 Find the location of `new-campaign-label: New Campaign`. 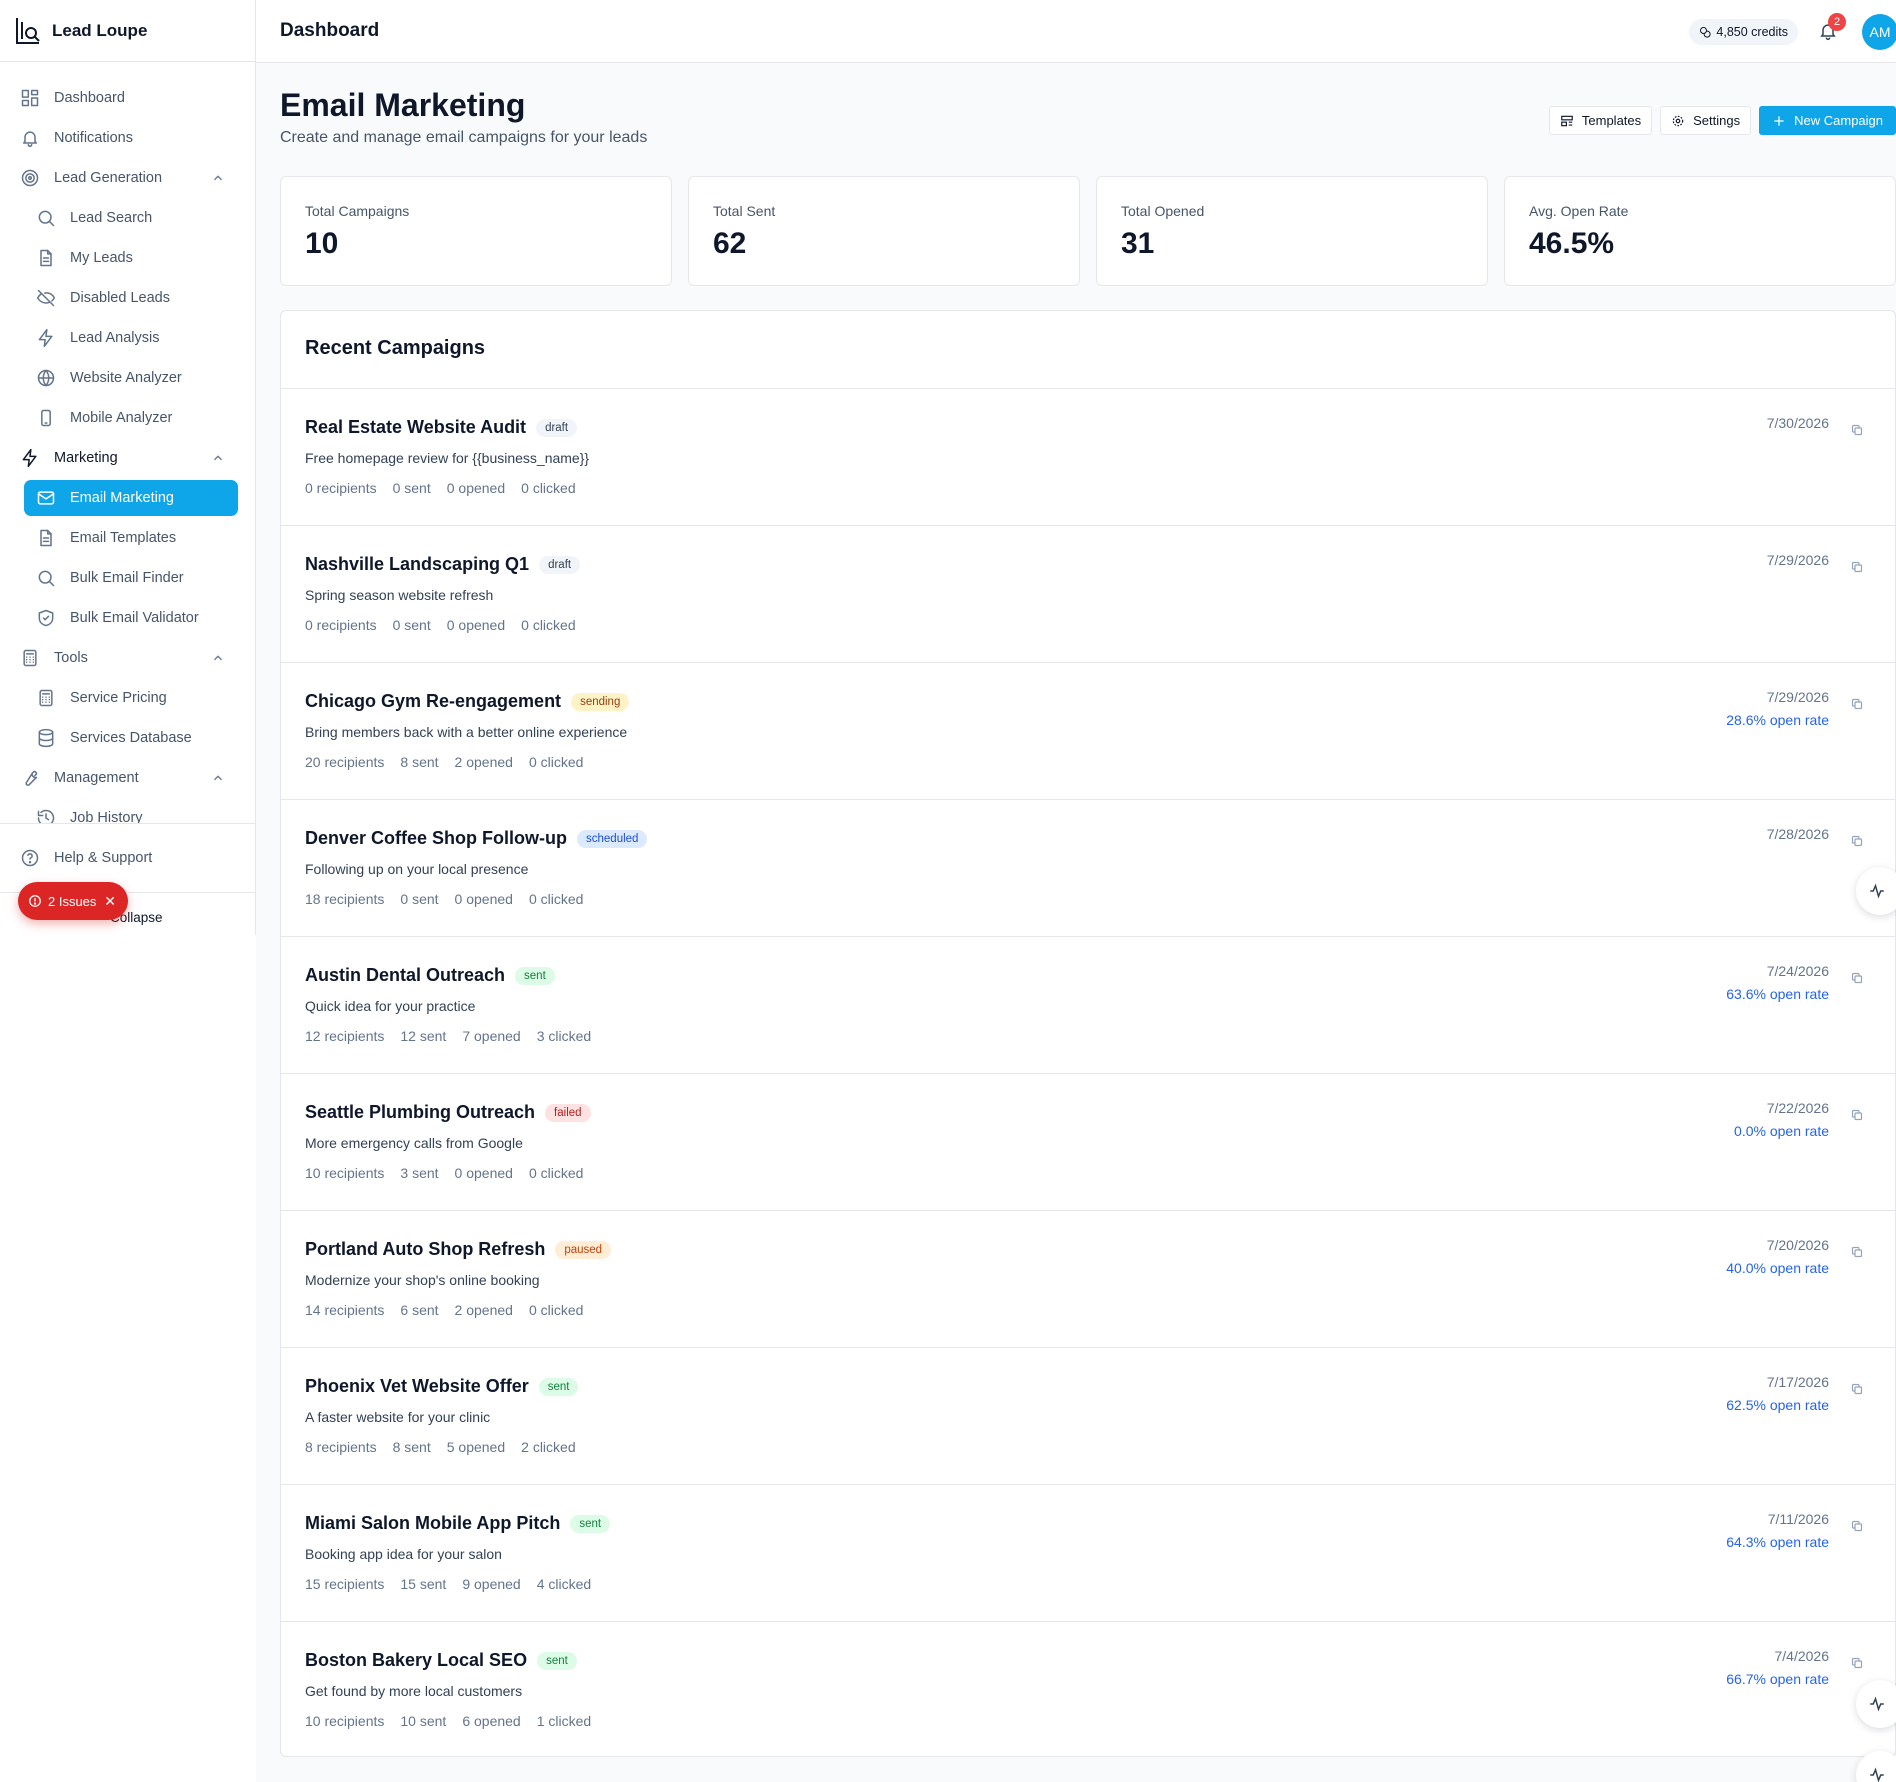

new-campaign-label: New Campaign is located at coordinates (1838, 120).